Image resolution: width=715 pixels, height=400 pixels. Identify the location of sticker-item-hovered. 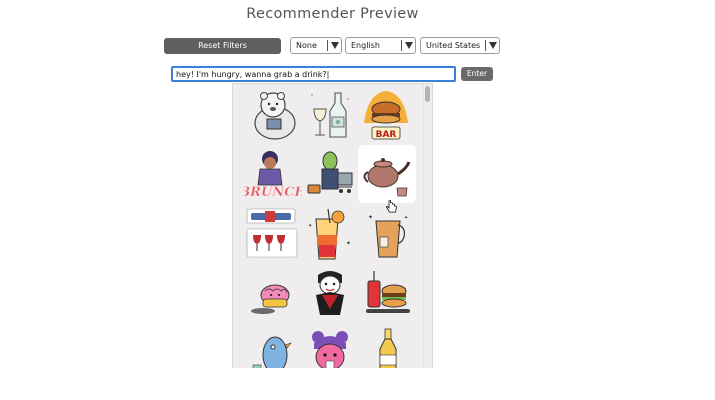
(387, 174).